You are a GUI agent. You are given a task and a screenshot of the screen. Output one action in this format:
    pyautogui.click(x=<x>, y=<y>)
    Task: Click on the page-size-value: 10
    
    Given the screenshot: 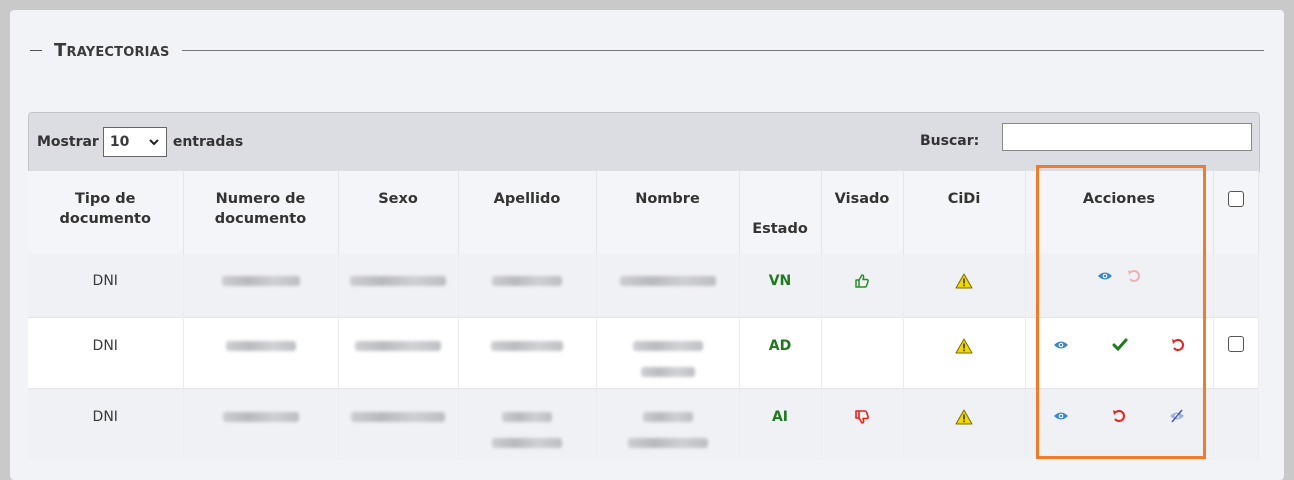 What is the action you would take?
    pyautogui.click(x=119, y=142)
    